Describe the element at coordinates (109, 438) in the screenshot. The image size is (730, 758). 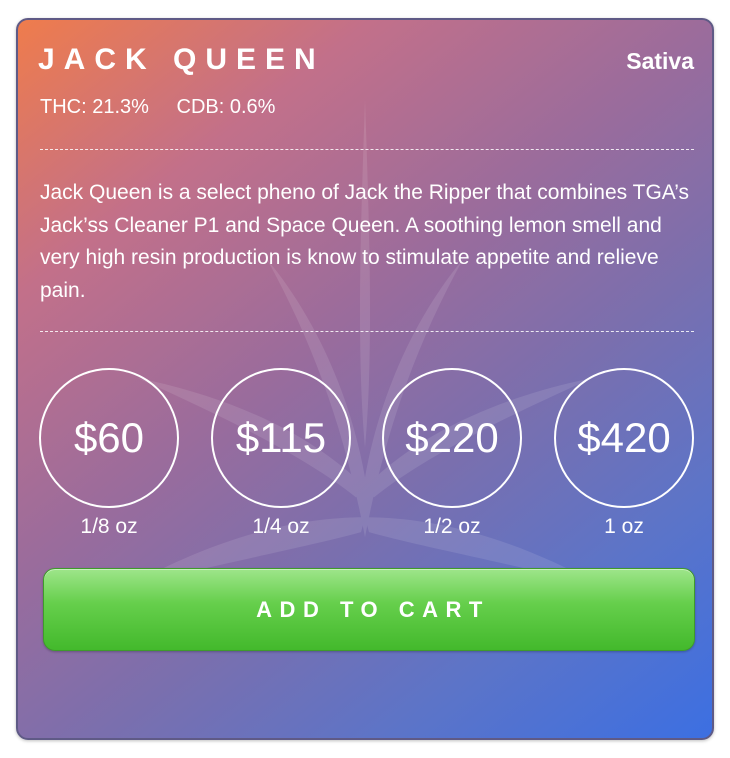
I see `price-circle: $60` at that location.